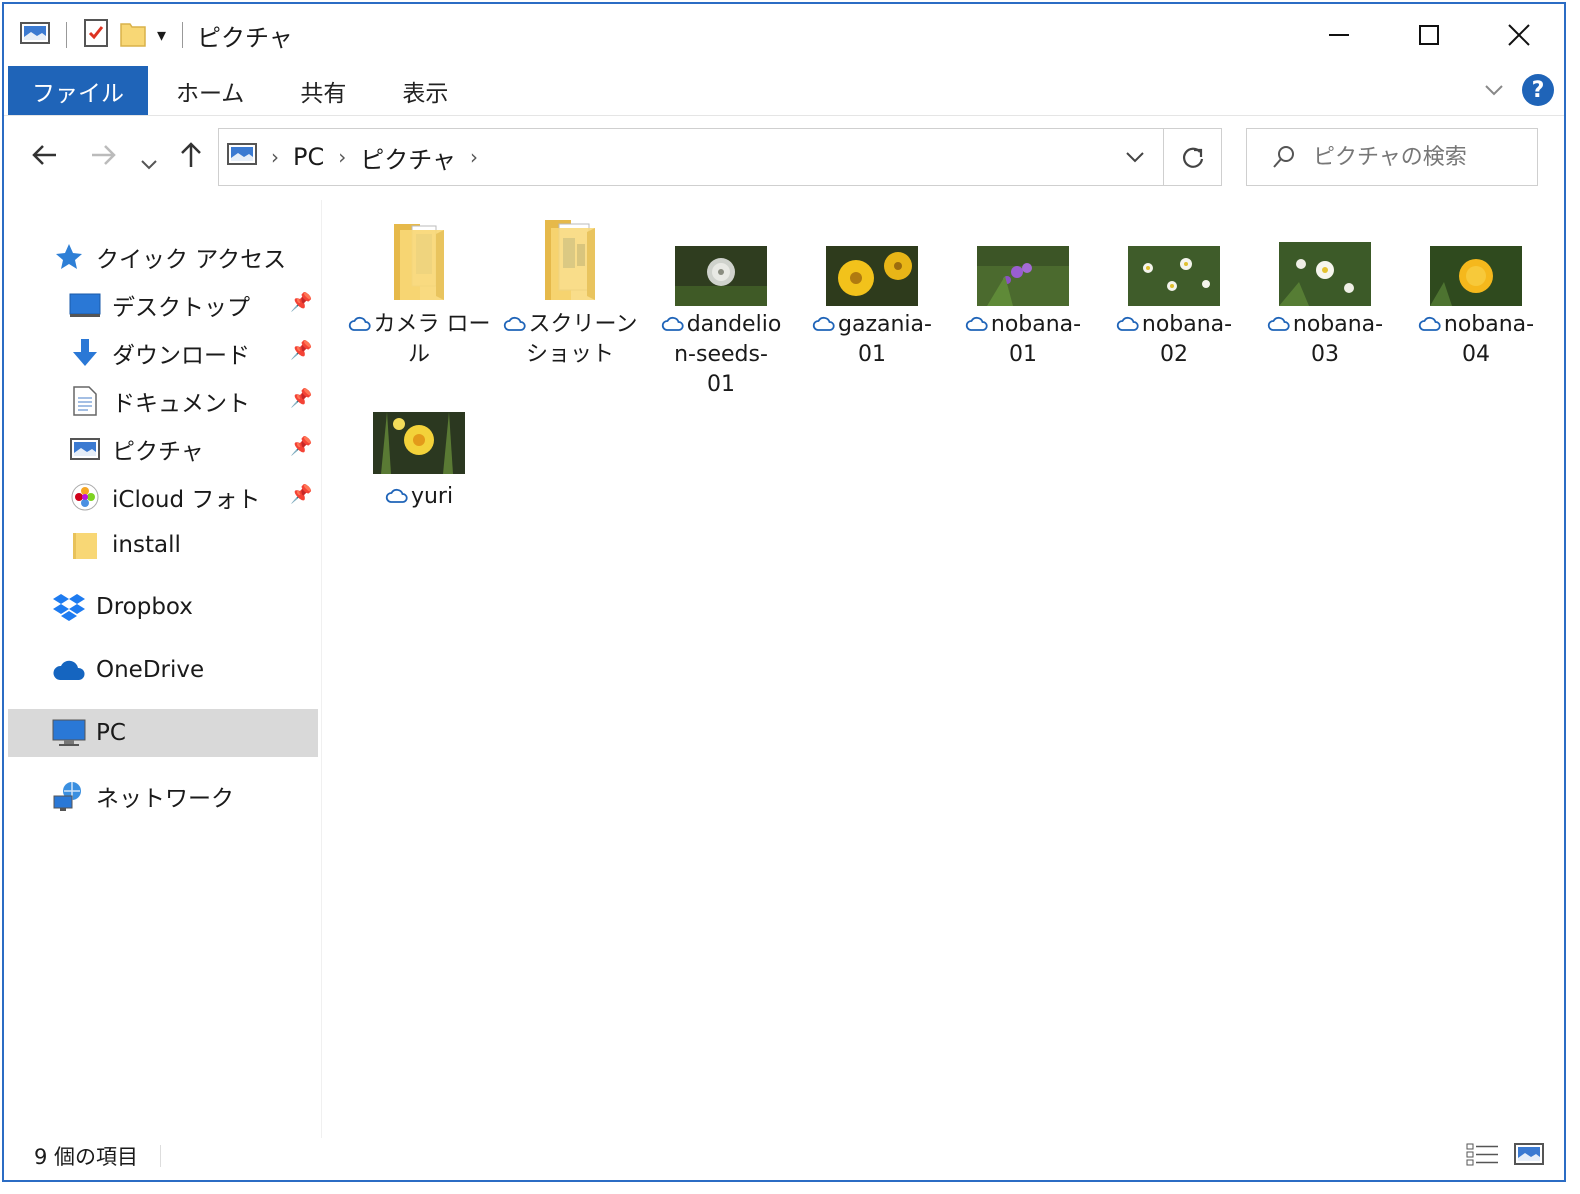  Describe the element at coordinates (245, 37) in the screenshot. I see `window-title: ピクチャ` at that location.